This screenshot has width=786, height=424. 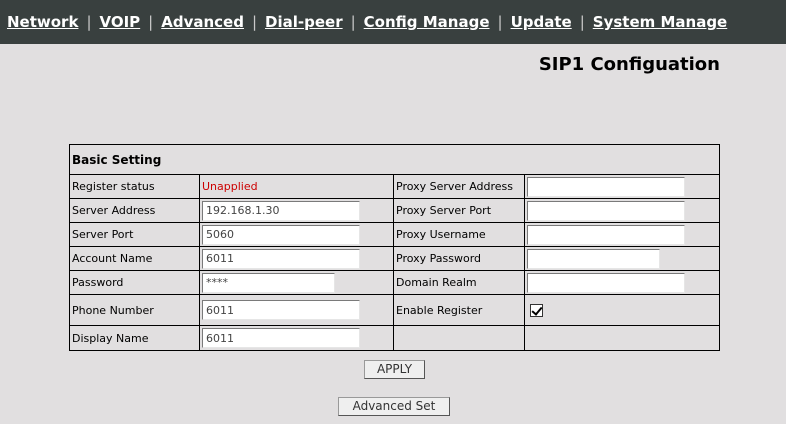 What do you see at coordinates (394, 406) in the screenshot?
I see `advanced-set-button: Advanced Set` at bounding box center [394, 406].